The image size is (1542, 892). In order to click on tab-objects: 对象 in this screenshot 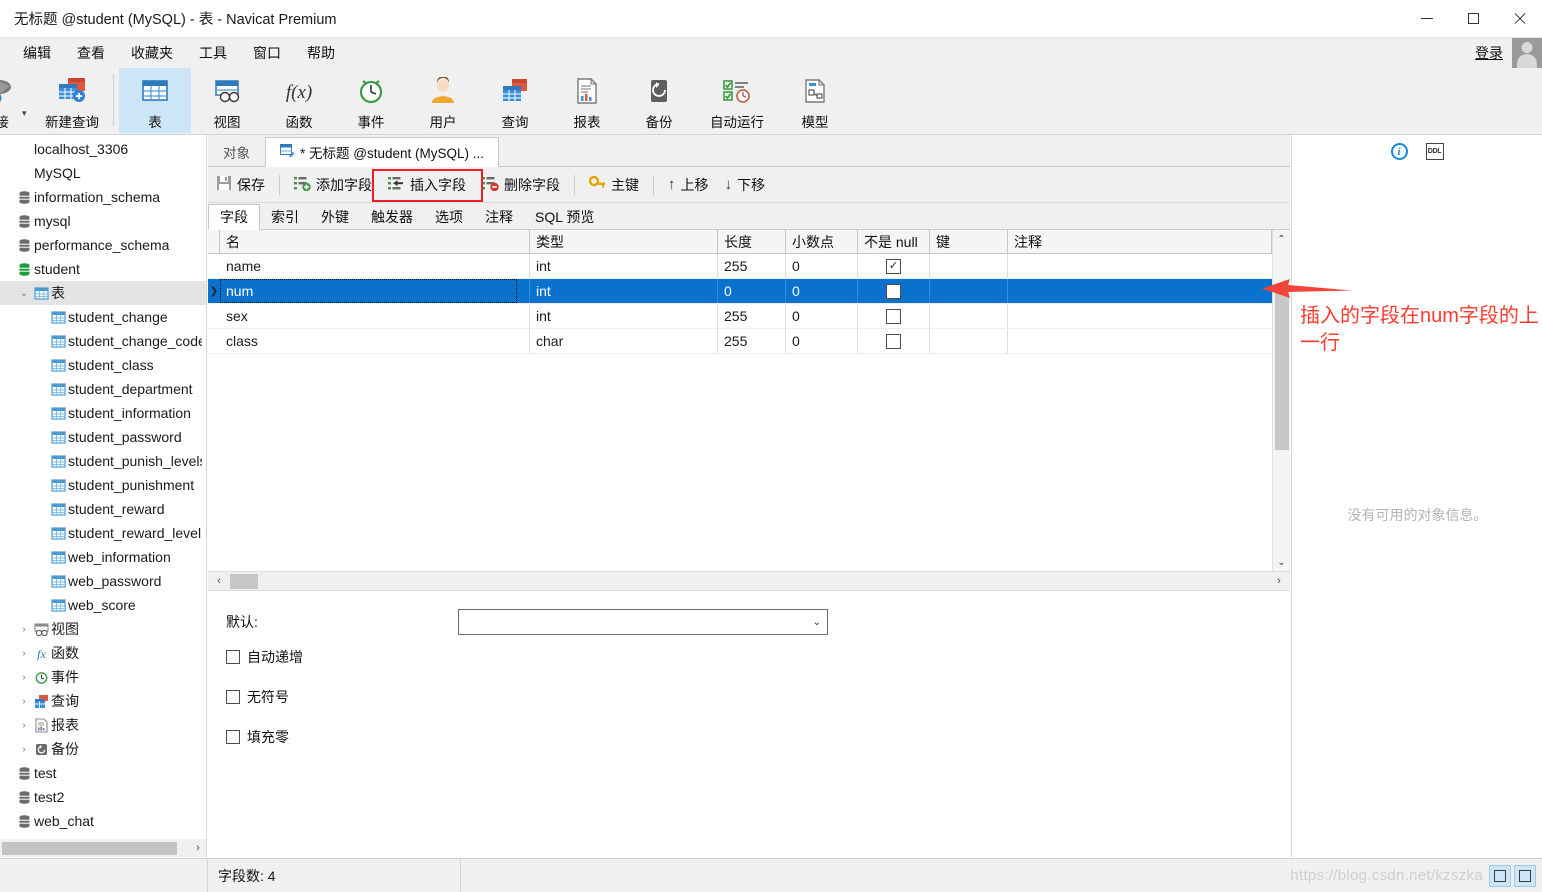, I will do `click(236, 152)`.